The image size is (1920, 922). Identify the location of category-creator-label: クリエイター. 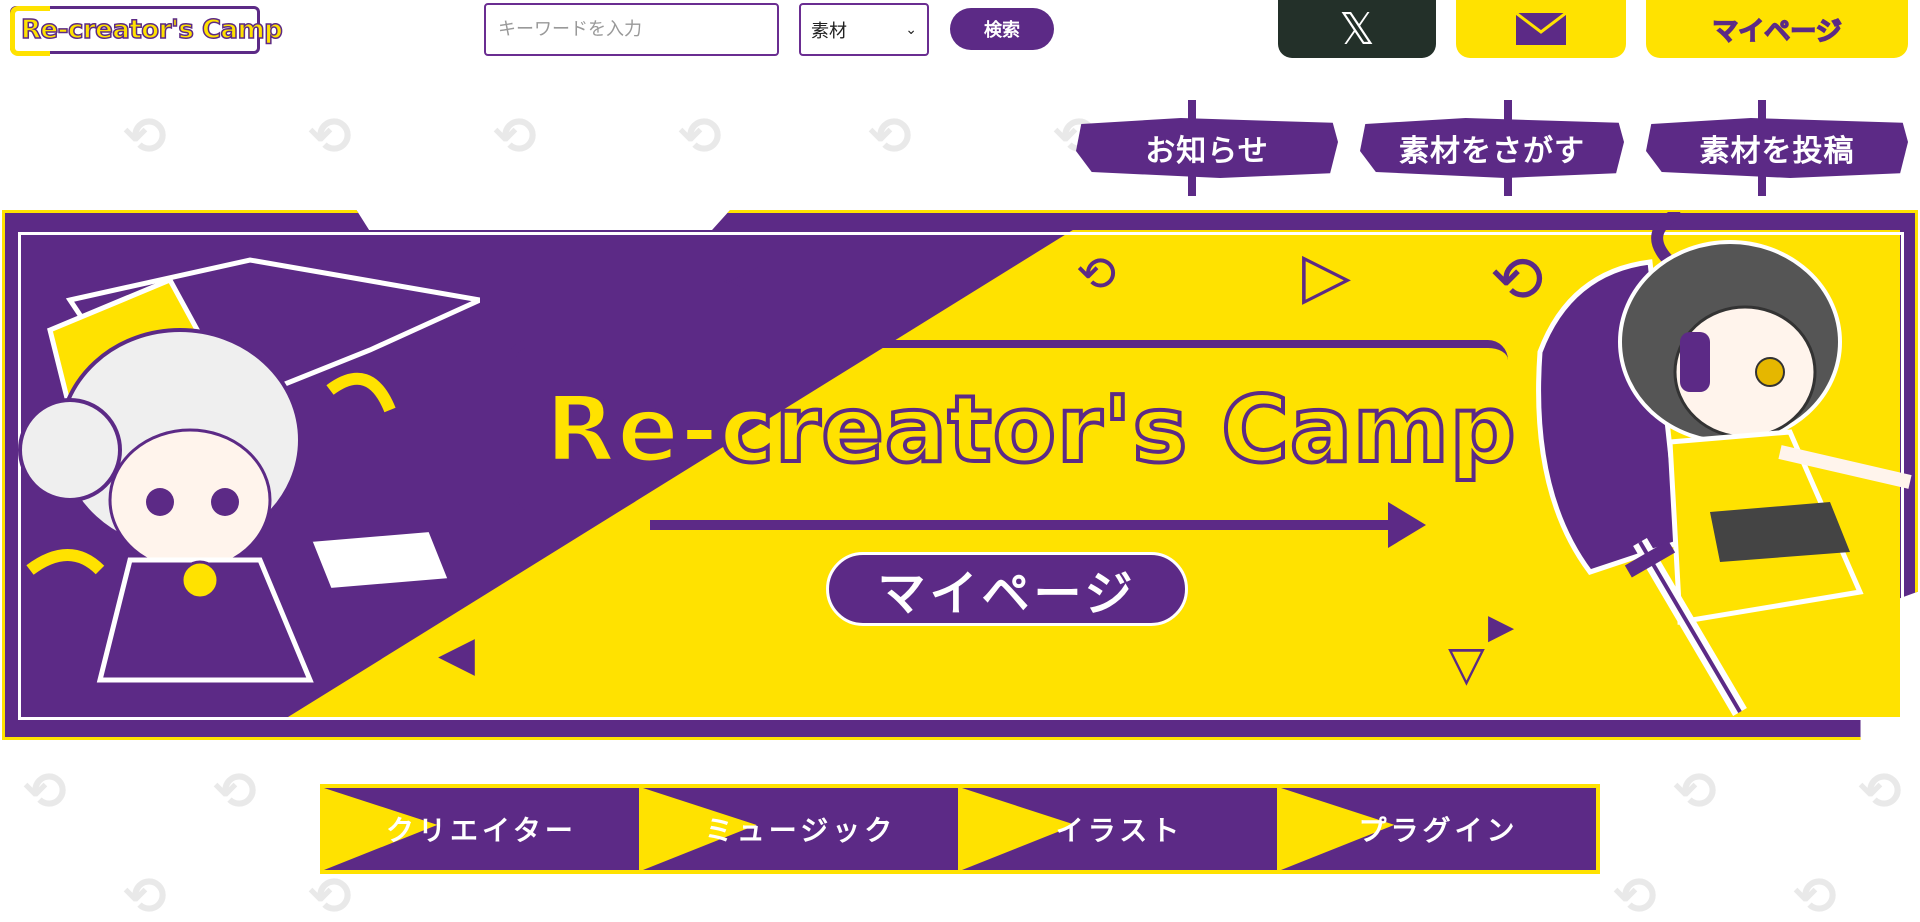
(481, 830).